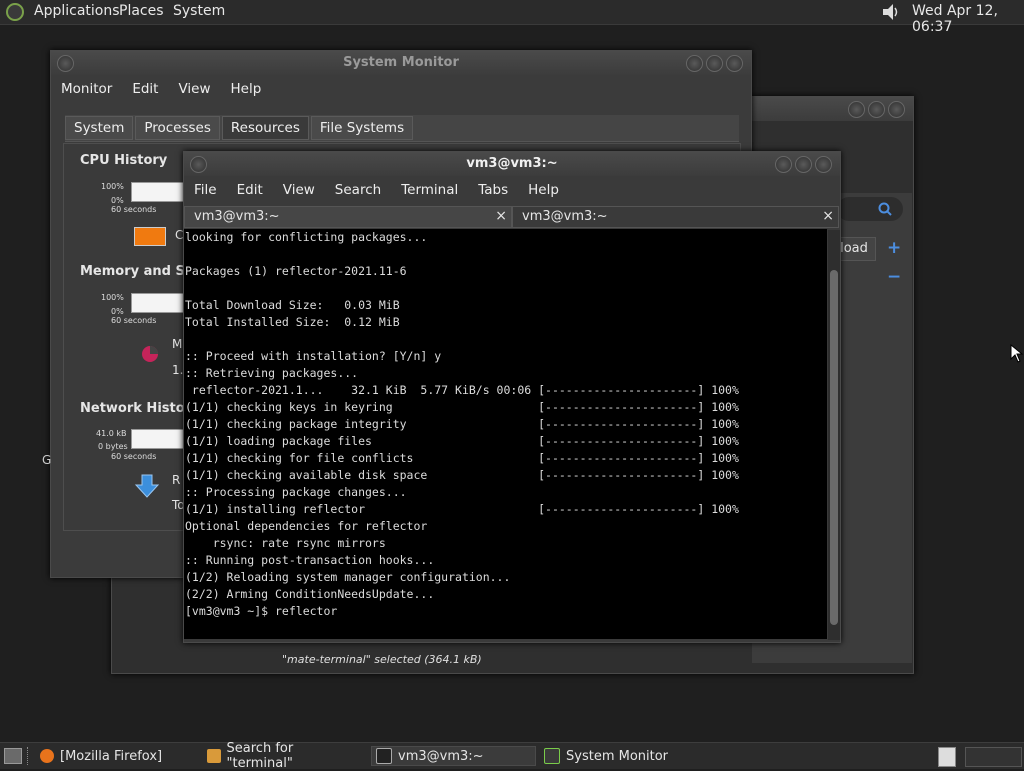 The height and width of the screenshot is (771, 1024). What do you see at coordinates (124, 160) in the screenshot?
I see `cpu-history-title: CPU History` at bounding box center [124, 160].